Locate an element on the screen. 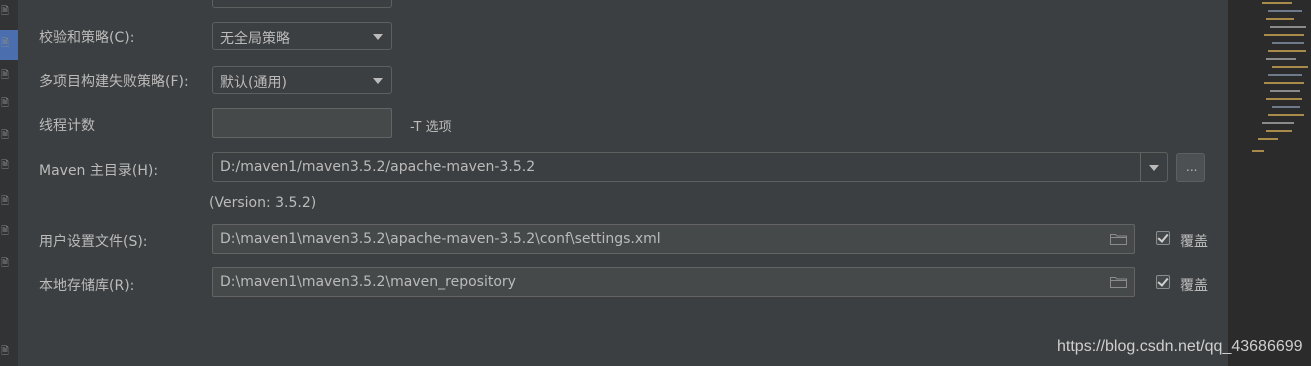  left-gutter: 🗎 🗎 🗎 🗎 🗎 🗎 🗎 🗎 🗎 🗎 is located at coordinates (9, 183).